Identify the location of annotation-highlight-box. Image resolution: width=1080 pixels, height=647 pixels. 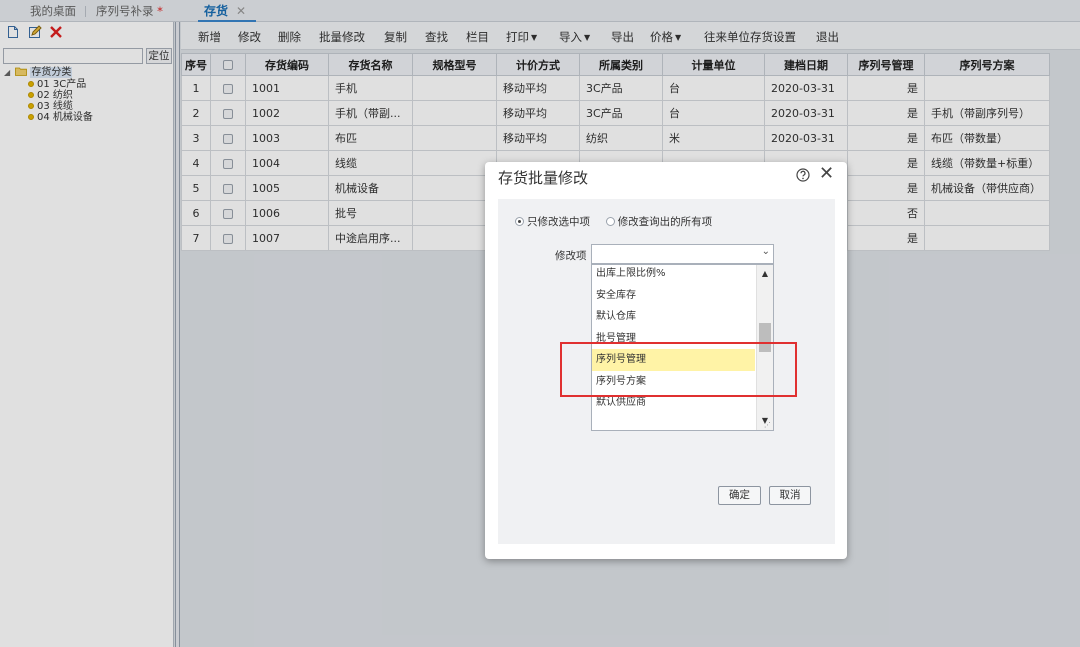
(678, 369).